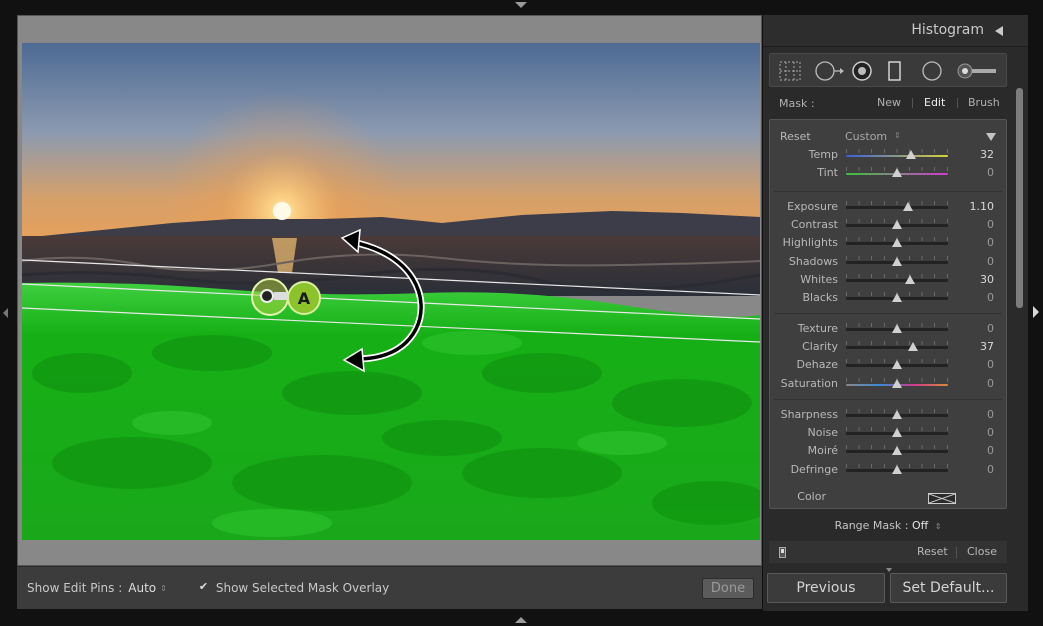 The height and width of the screenshot is (626, 1043). I want to click on close-button: Close, so click(982, 551).